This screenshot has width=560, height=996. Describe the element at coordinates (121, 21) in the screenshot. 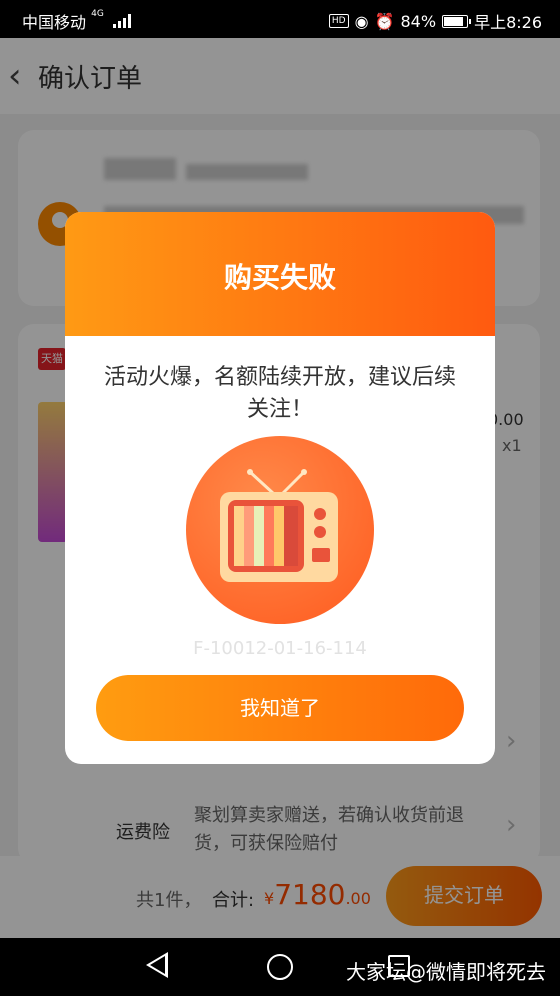

I see `signal-icon` at that location.